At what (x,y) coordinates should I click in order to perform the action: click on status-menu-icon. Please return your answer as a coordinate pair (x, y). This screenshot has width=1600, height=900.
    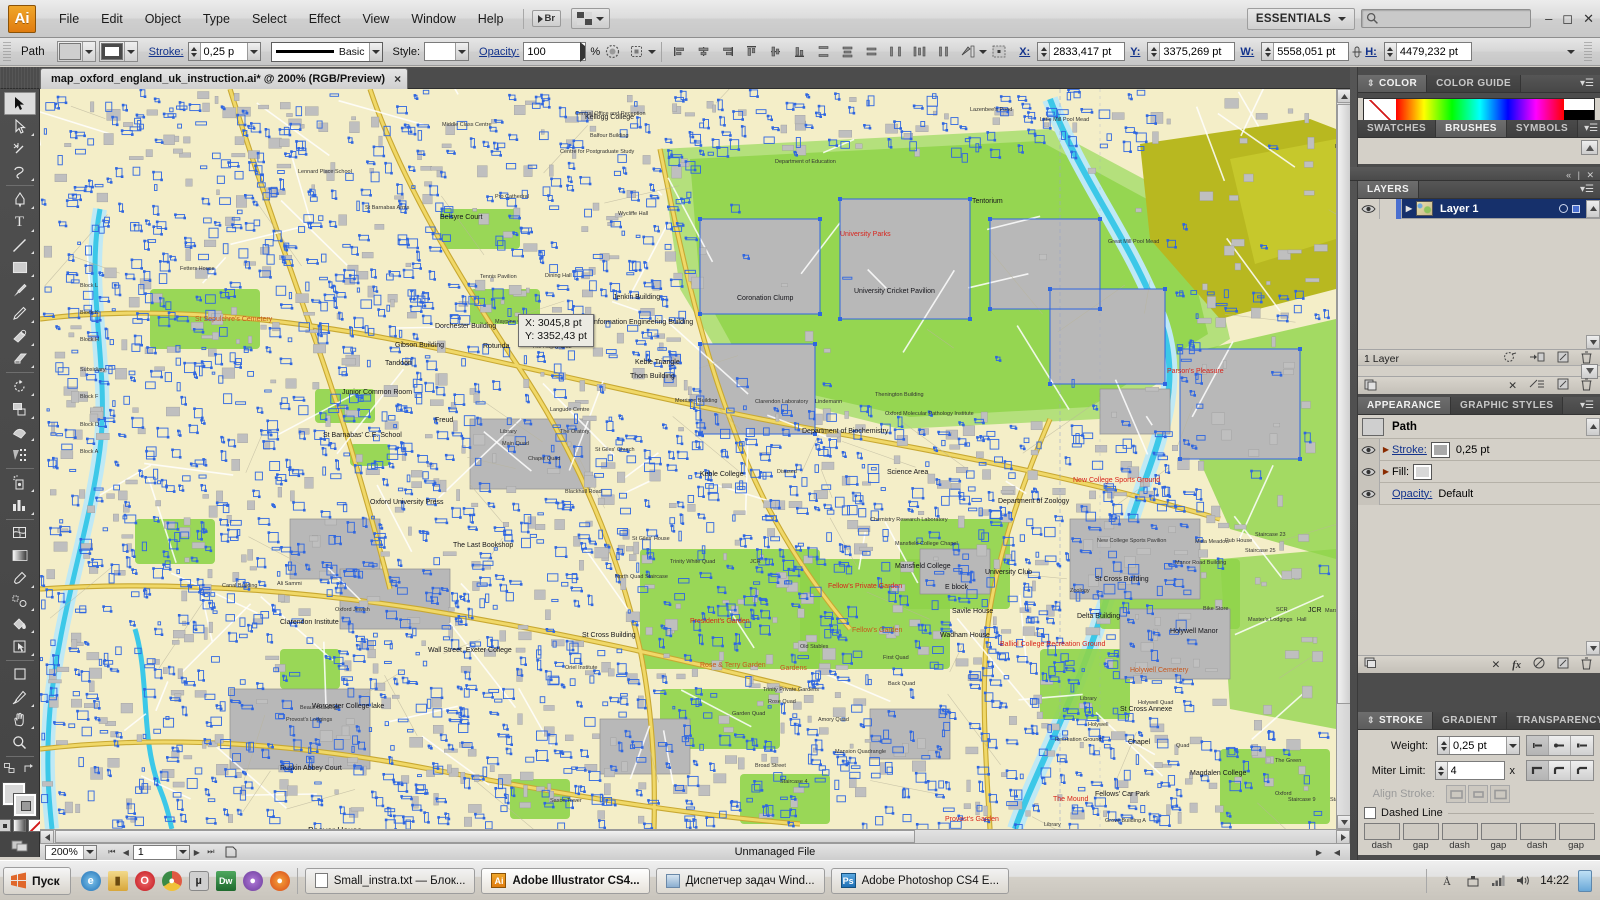
    Looking at the image, I should click on (231, 852).